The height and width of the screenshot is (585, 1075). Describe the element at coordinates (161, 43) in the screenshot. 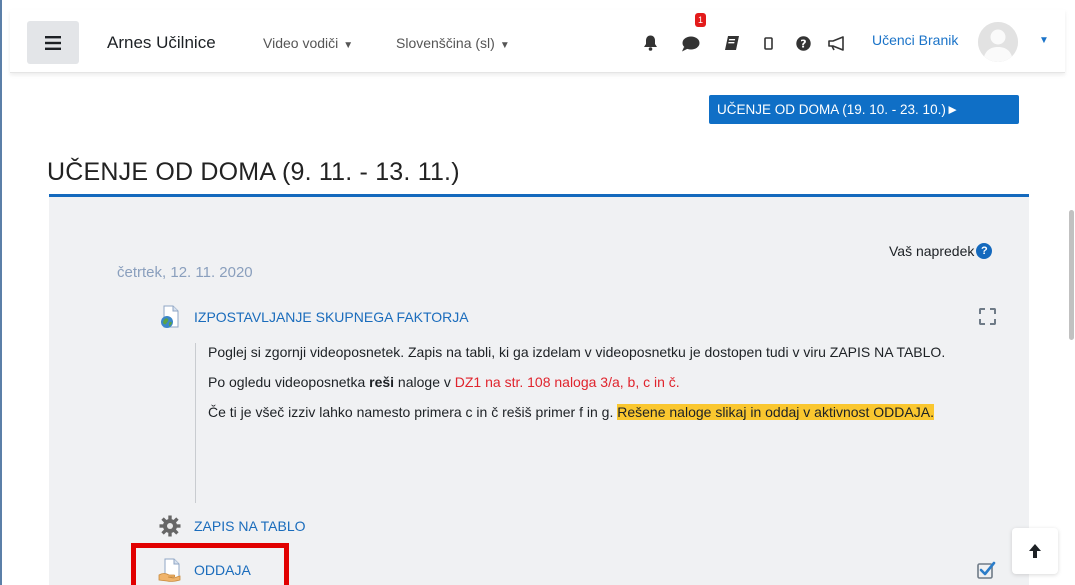

I see `site-brand-link: Arnes Učilnice` at that location.